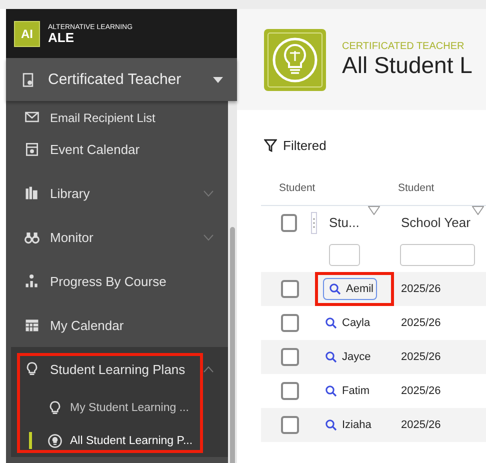 Image resolution: width=486 pixels, height=463 pixels. Describe the element at coordinates (218, 79) in the screenshot. I see `caret-icon` at that location.